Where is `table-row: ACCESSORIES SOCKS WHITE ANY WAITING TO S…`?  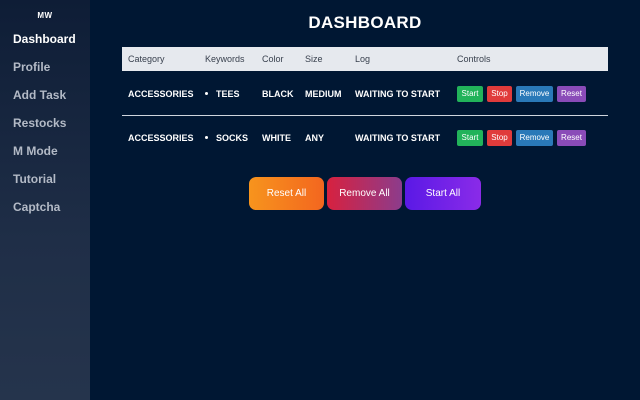 table-row: ACCESSORIES SOCKS WHITE ANY WAITING TO S… is located at coordinates (365, 138).